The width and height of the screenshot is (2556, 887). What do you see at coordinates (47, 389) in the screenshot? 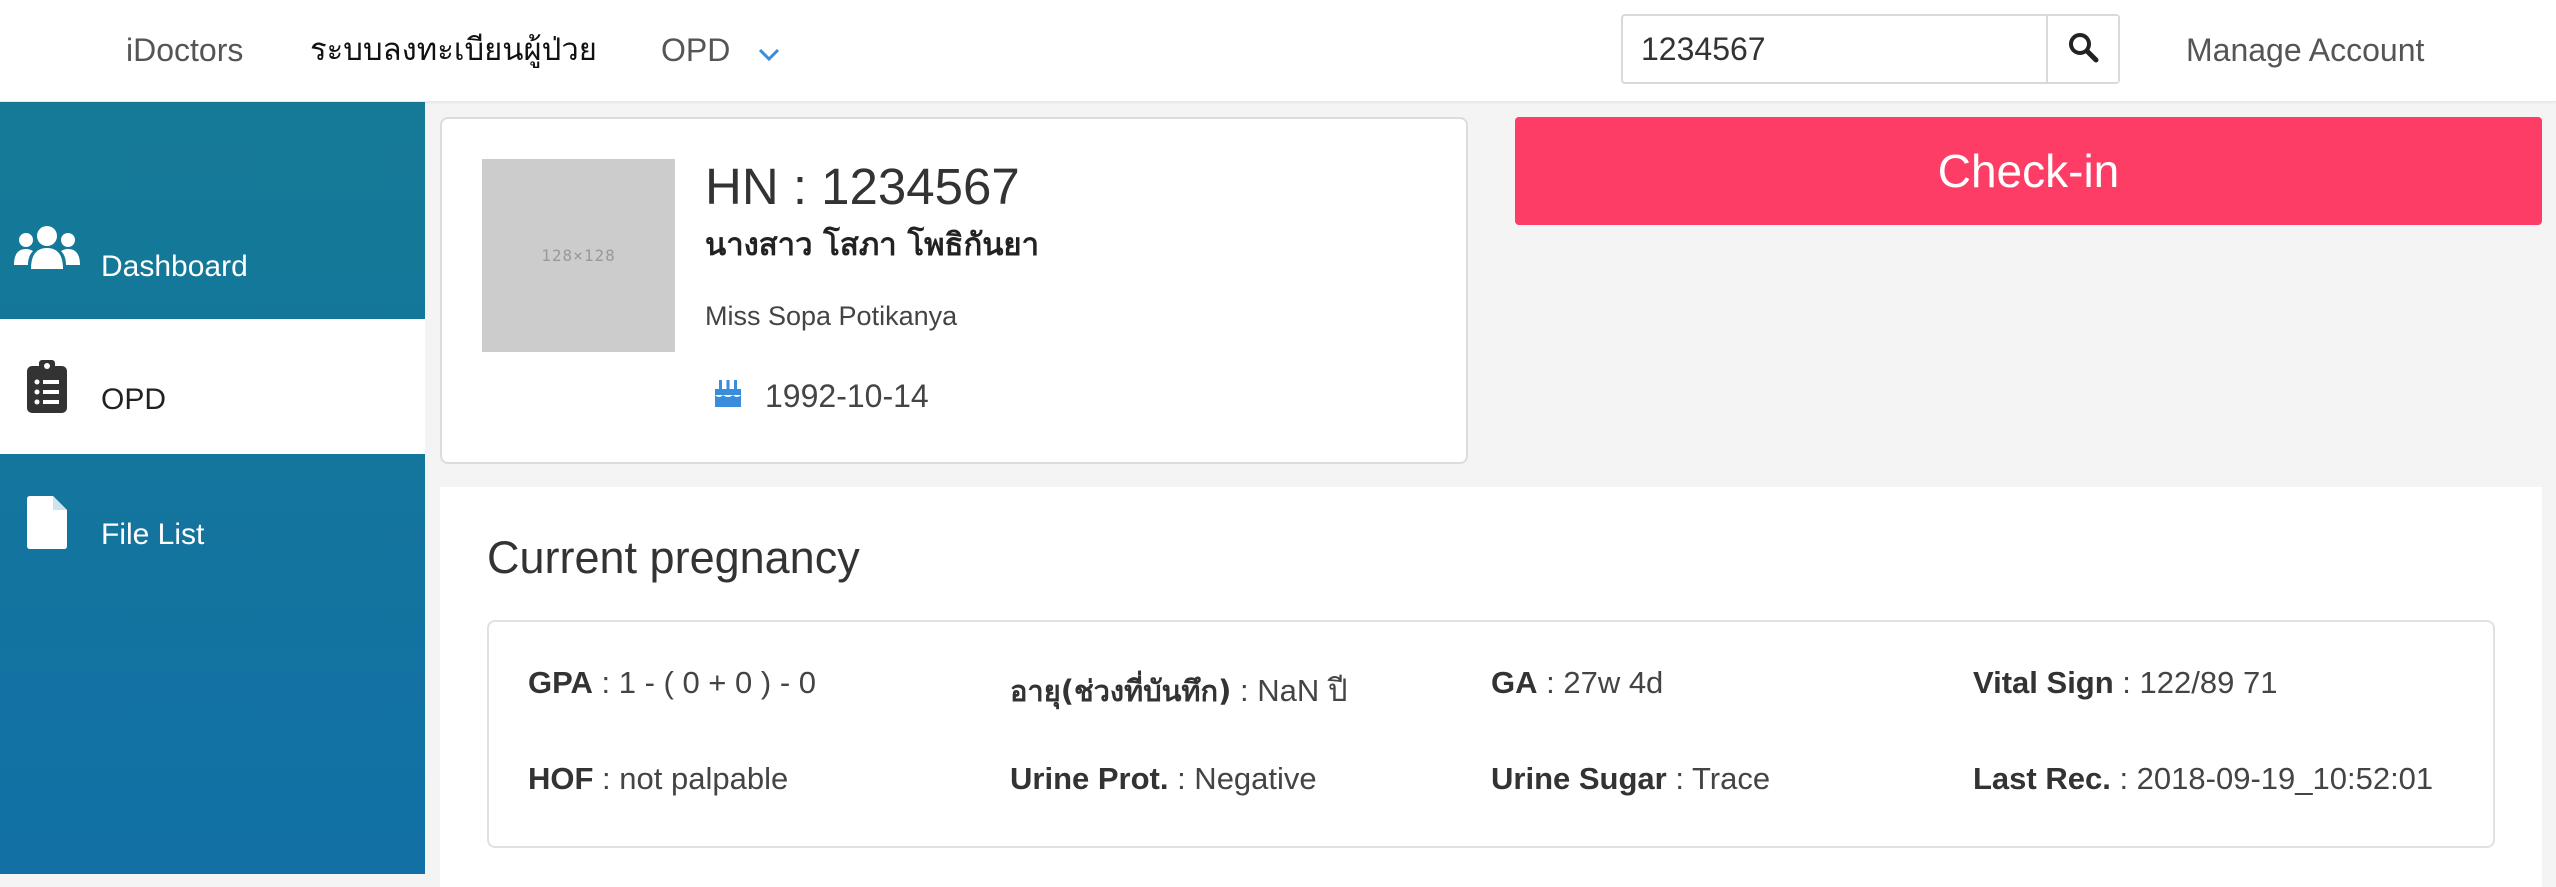
I see `clipboard-icon` at bounding box center [47, 389].